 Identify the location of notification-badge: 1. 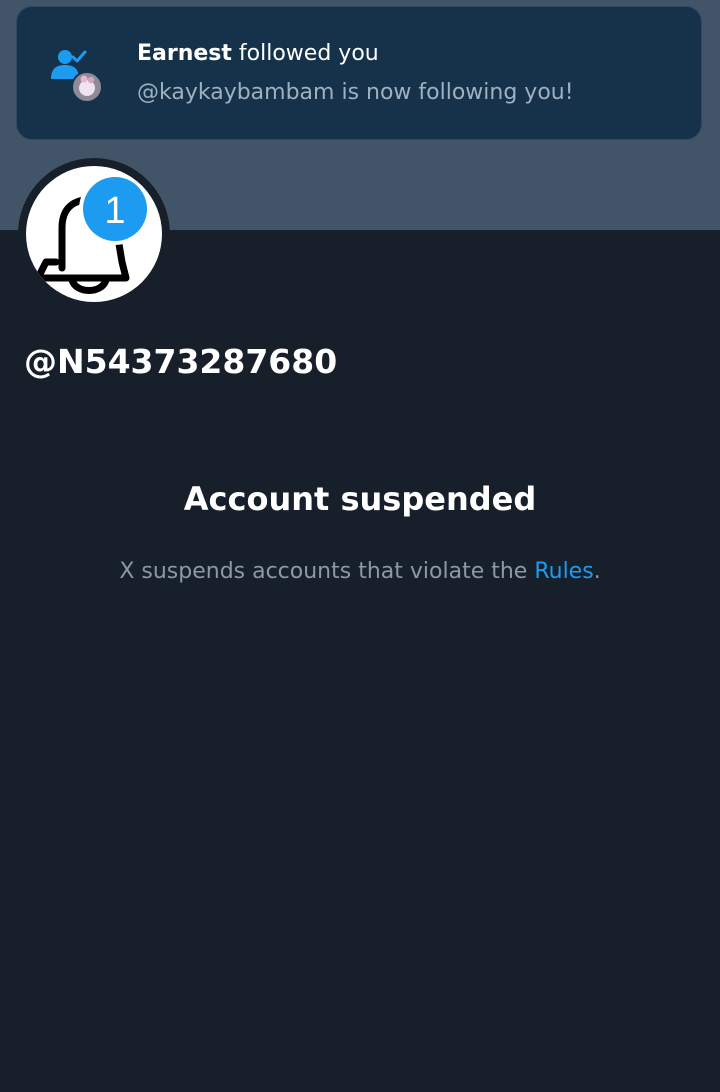
(115, 209).